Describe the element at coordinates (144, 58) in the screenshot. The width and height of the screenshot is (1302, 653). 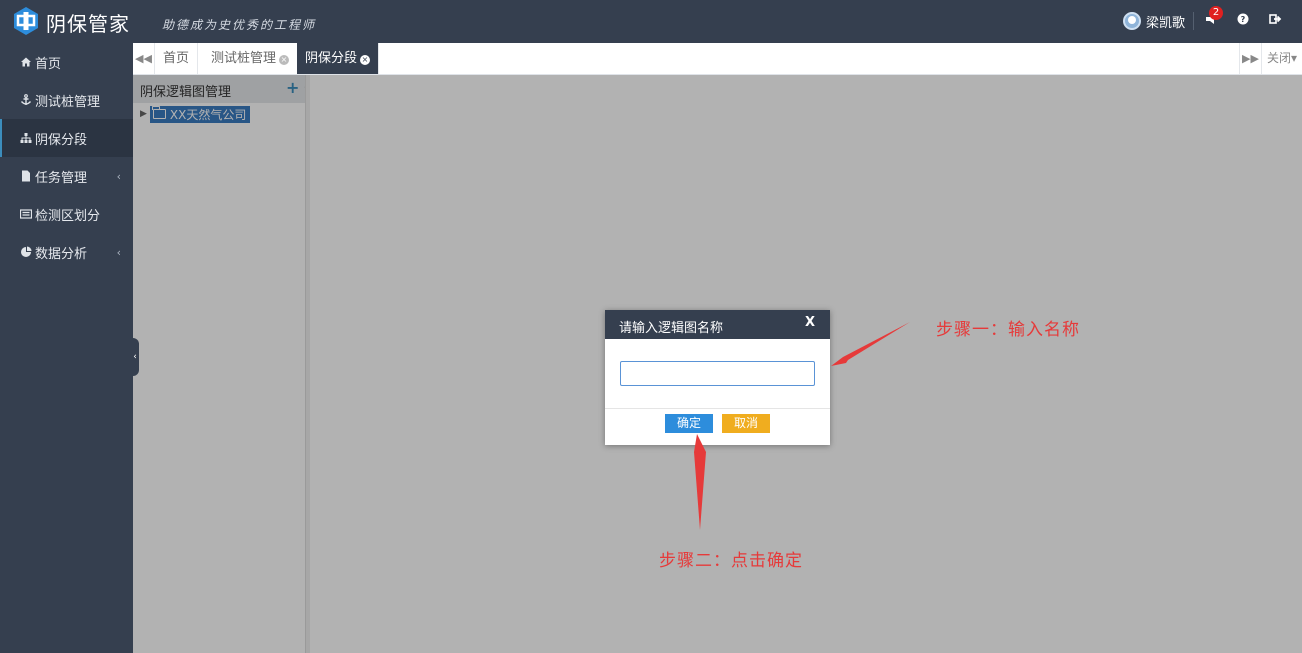
I see `tabs-scroll-left-icon: ◀◀` at that location.